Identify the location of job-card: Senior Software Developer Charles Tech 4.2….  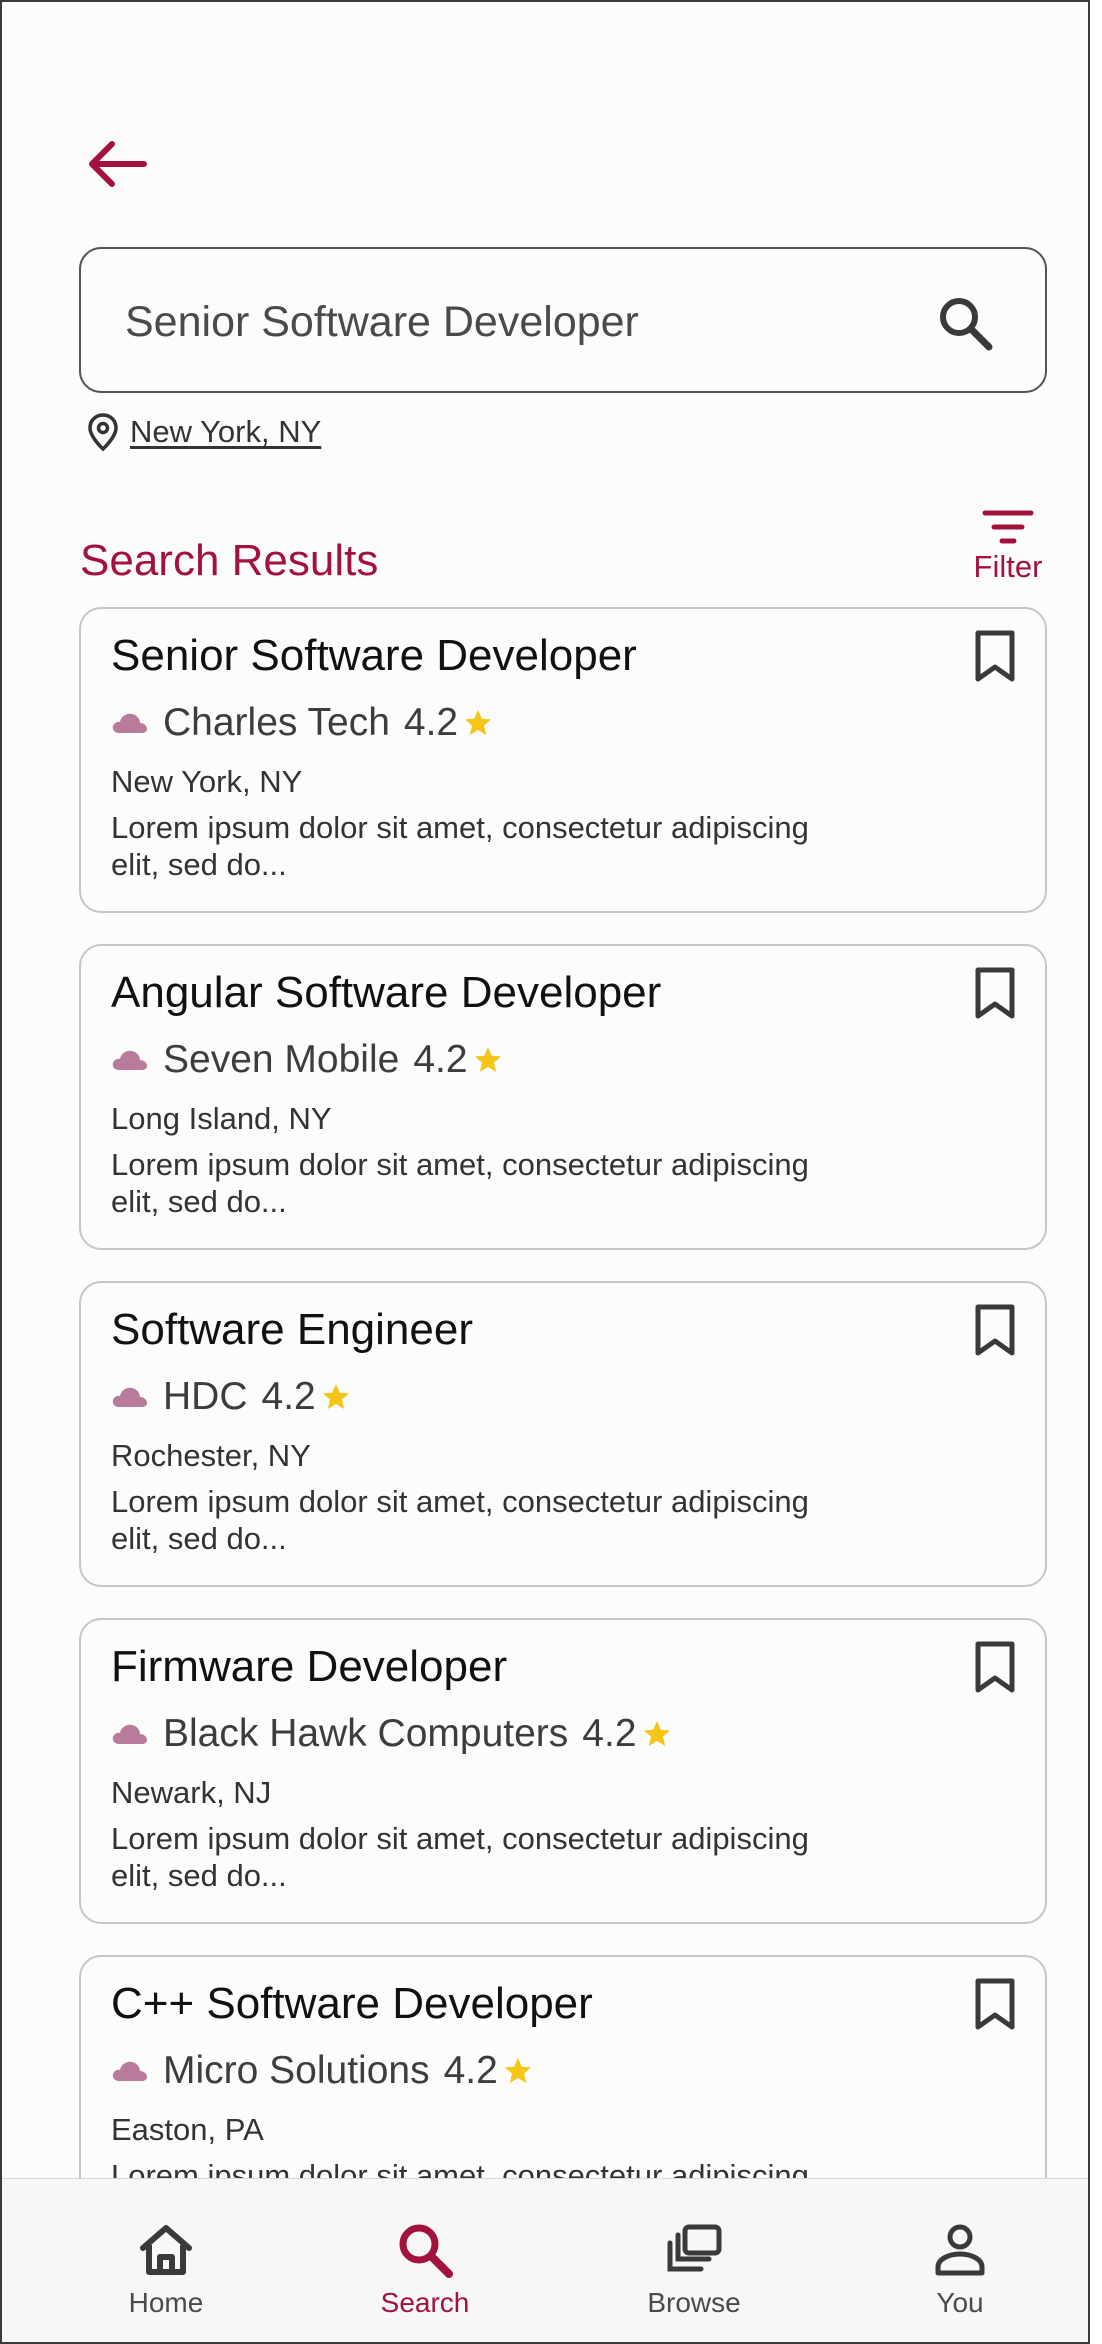
(563, 760).